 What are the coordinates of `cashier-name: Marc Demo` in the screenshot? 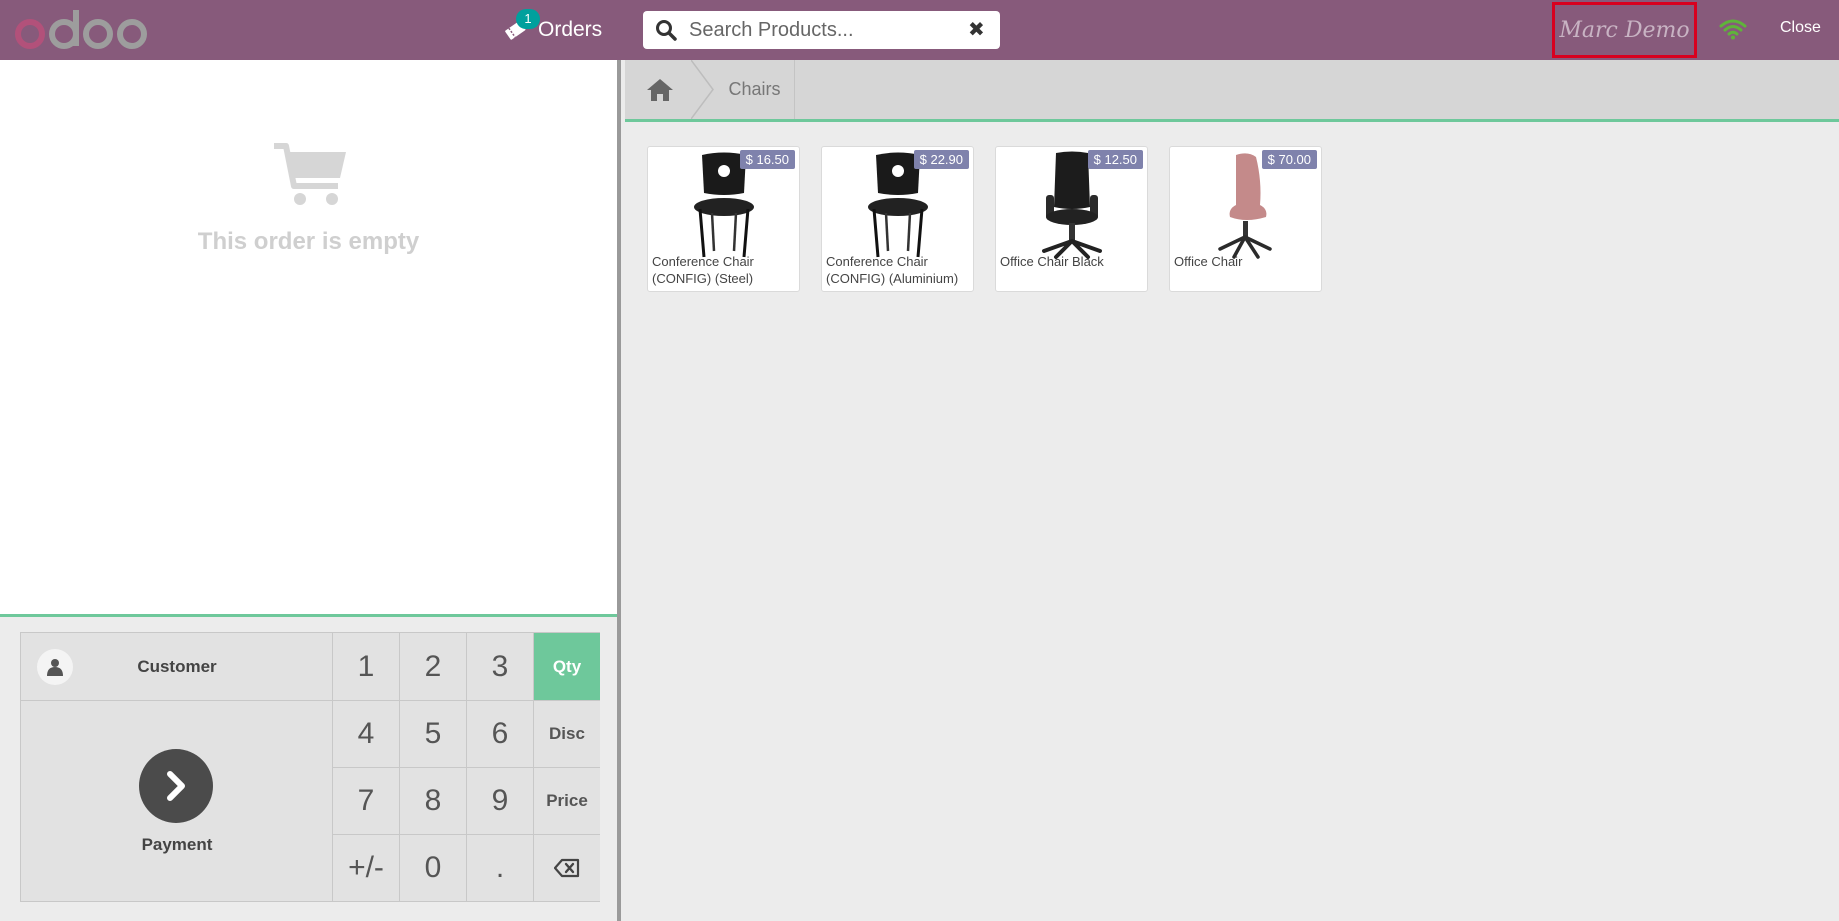 It's located at (1624, 30).